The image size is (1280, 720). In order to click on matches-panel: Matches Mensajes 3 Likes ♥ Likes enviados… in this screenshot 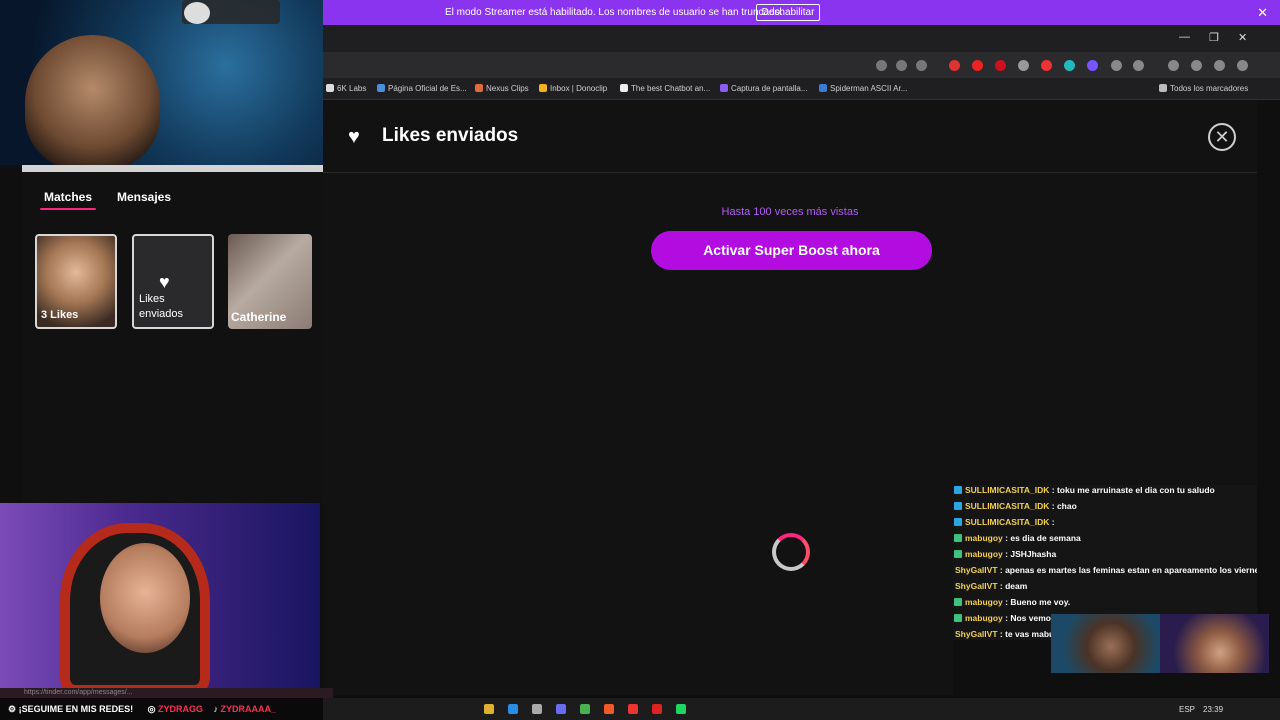, I will do `click(172, 333)`.